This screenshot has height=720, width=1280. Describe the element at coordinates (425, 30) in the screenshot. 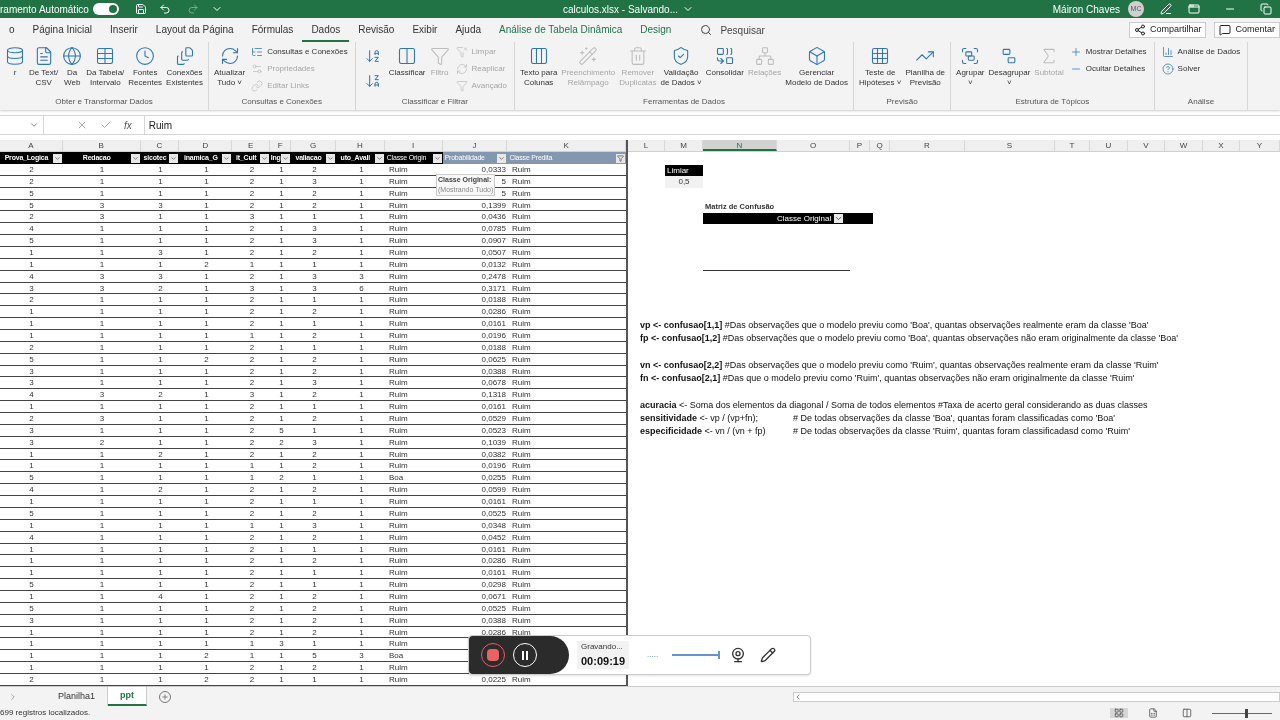

I see `menu-tab: Exibir` at that location.